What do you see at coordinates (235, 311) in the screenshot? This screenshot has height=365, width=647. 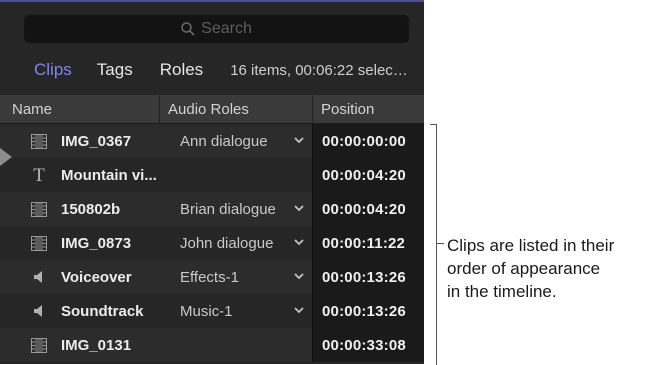 I see `audio-role-dropdown: Music-1` at bounding box center [235, 311].